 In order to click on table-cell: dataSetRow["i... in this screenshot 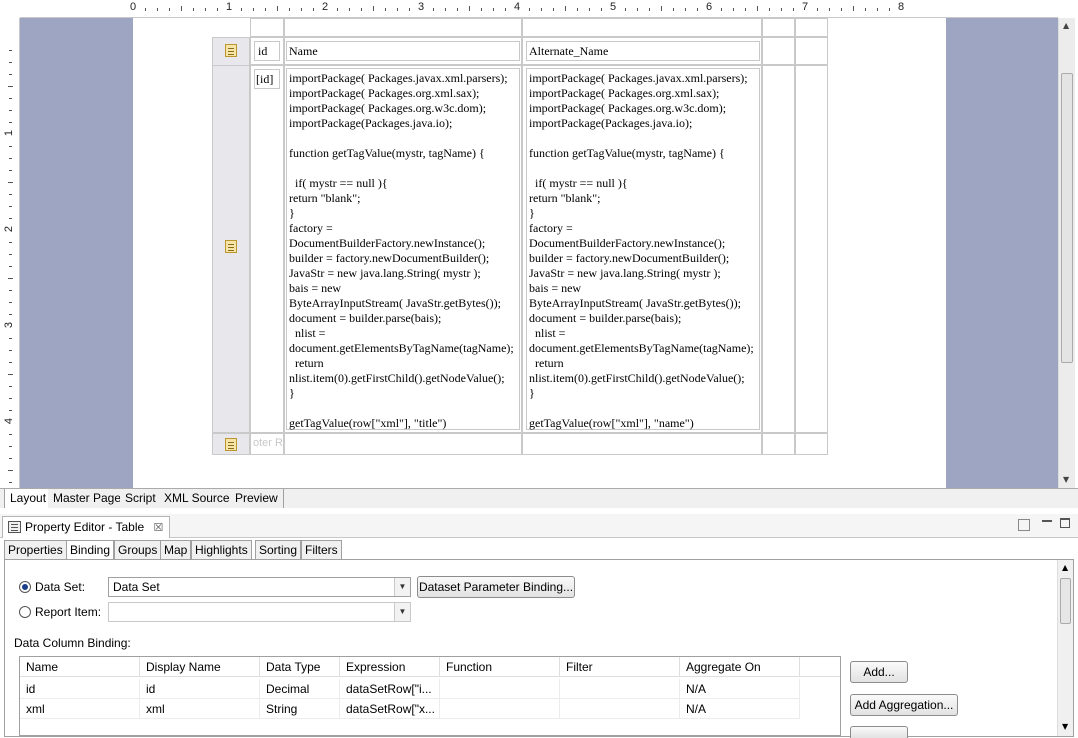, I will do `click(390, 689)`.